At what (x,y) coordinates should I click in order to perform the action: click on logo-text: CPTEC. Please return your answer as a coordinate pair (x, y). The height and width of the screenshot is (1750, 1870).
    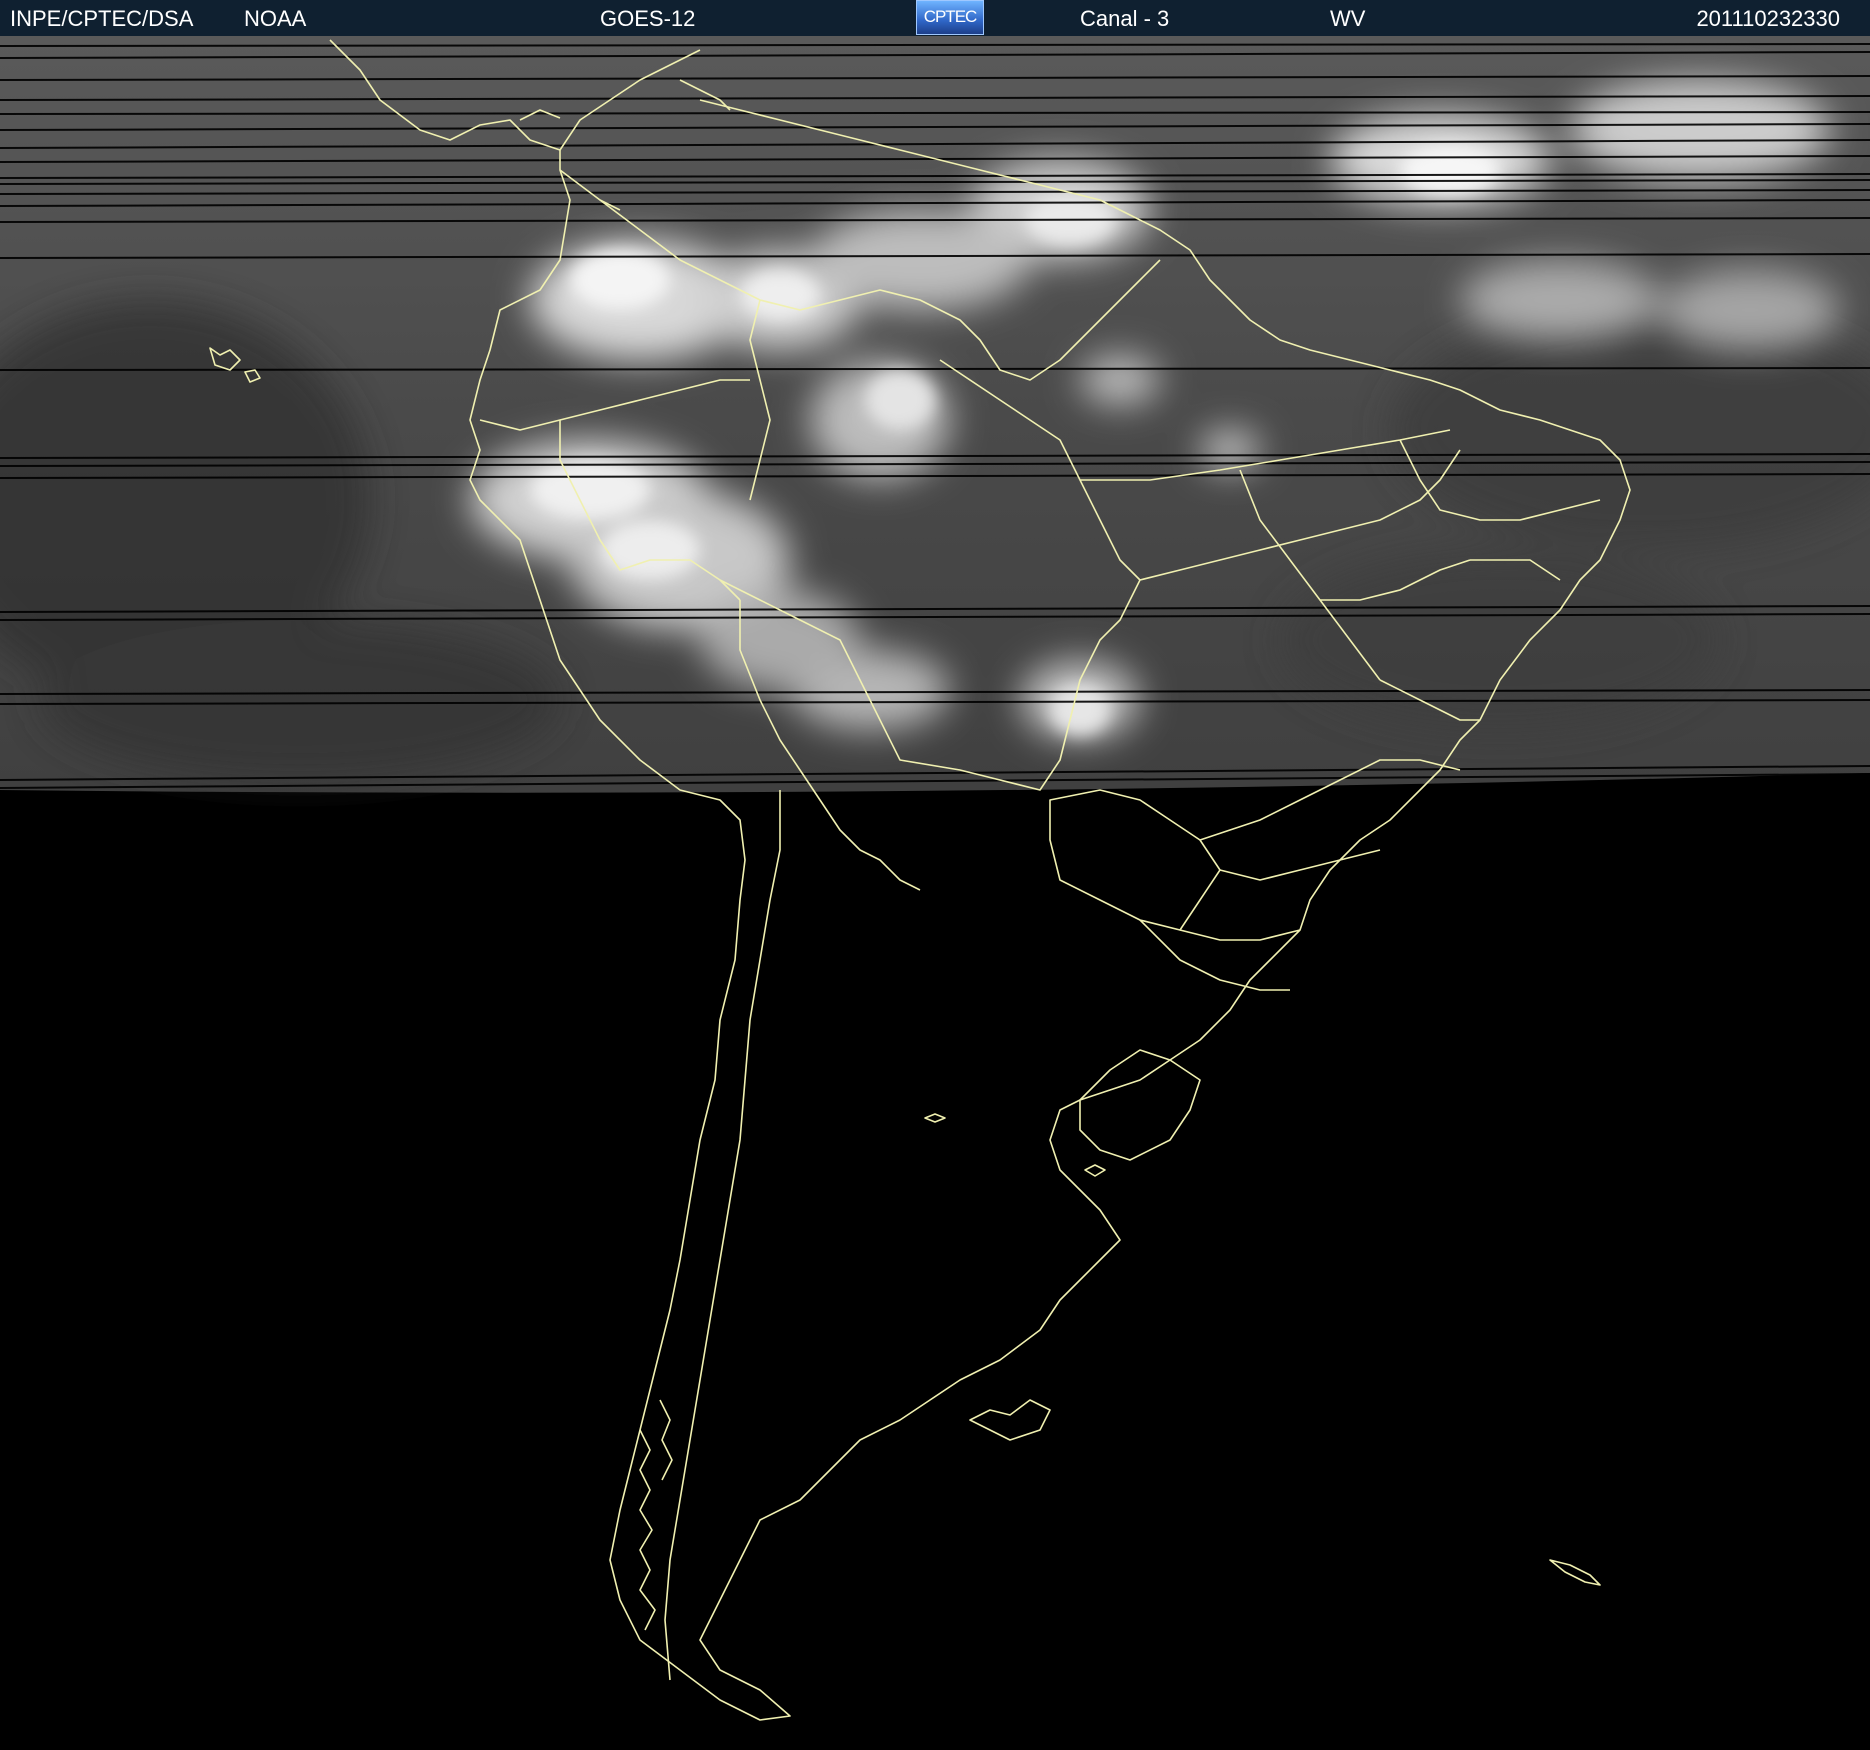
    Looking at the image, I should click on (950, 16).